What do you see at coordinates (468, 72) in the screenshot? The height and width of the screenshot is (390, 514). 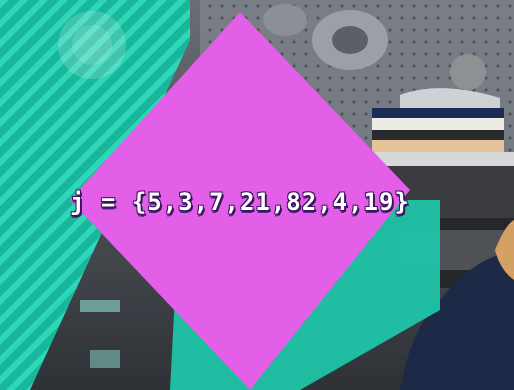 I see `ball-object` at bounding box center [468, 72].